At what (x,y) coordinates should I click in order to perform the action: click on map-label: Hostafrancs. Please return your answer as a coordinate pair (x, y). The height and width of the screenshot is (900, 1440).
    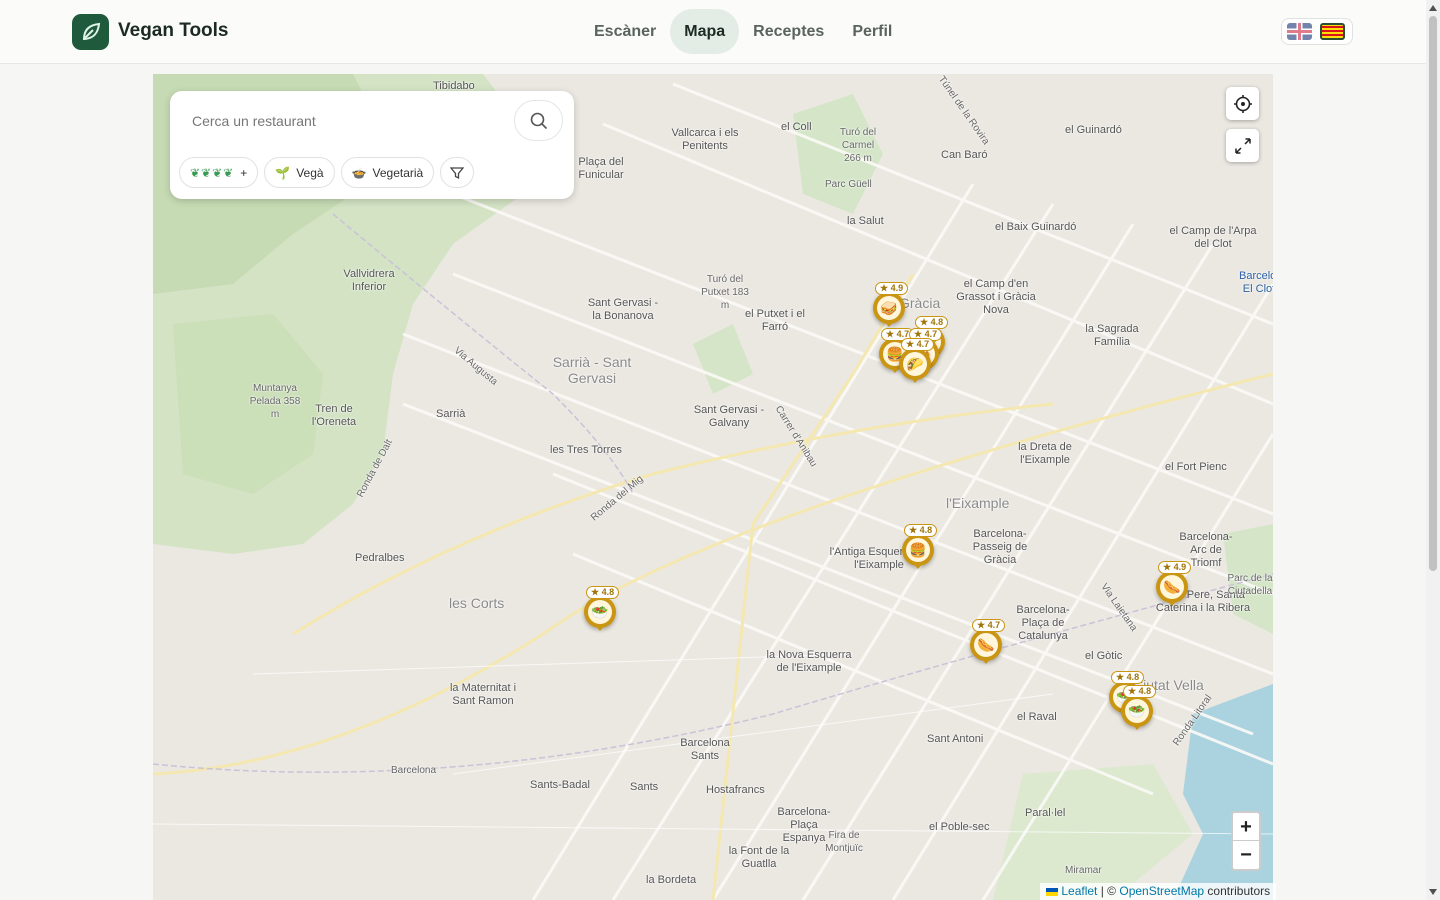
    Looking at the image, I should click on (735, 790).